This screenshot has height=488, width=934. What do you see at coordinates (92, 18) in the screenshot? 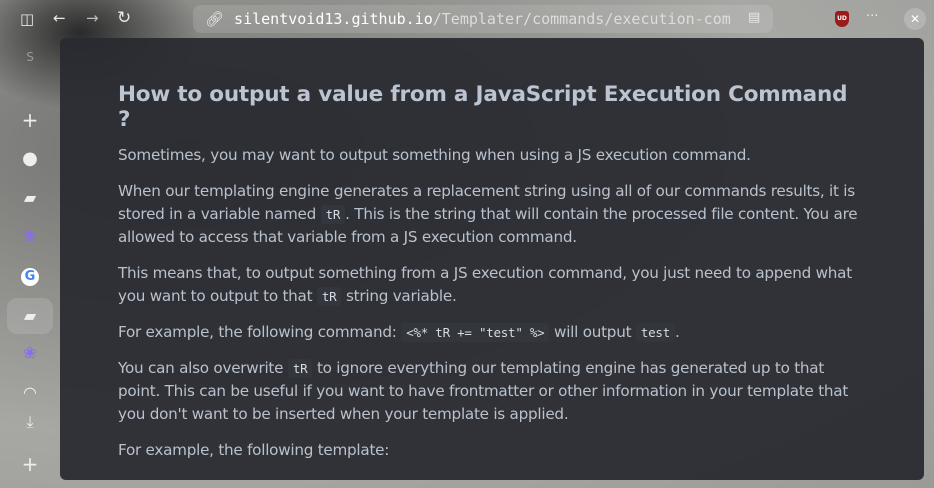
I see `forward-button: →` at bounding box center [92, 18].